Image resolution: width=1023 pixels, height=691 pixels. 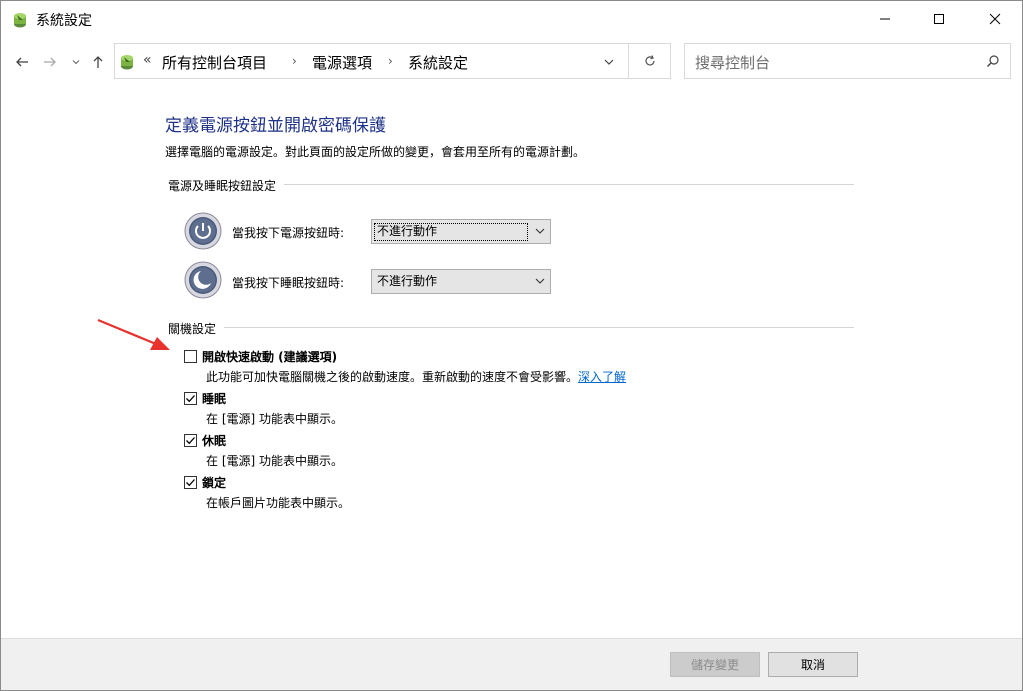 I want to click on recent-locations-button, so click(x=76, y=62).